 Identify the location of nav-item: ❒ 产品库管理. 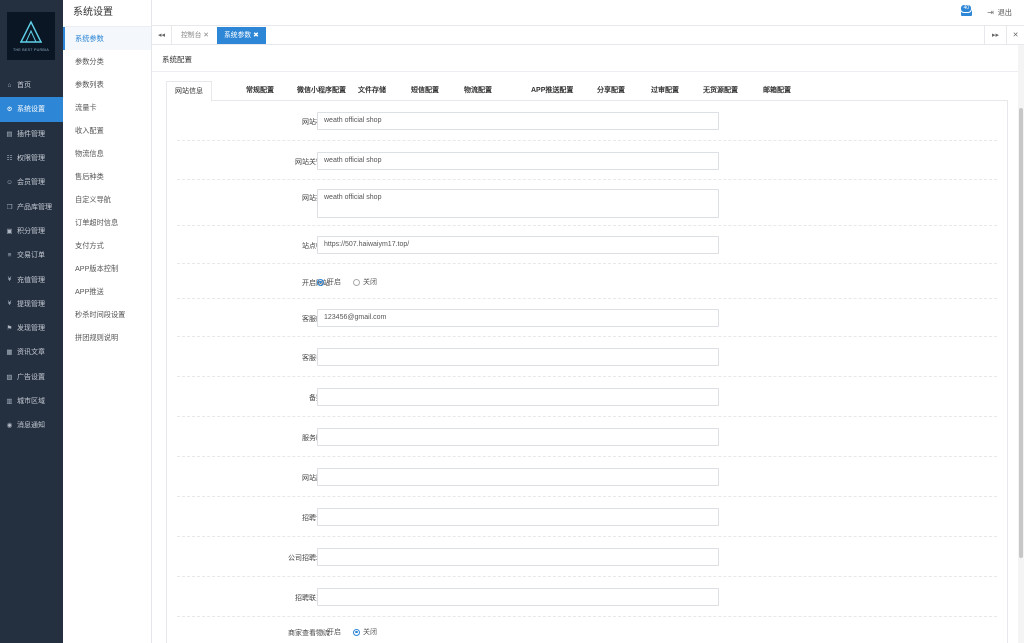
(31, 206).